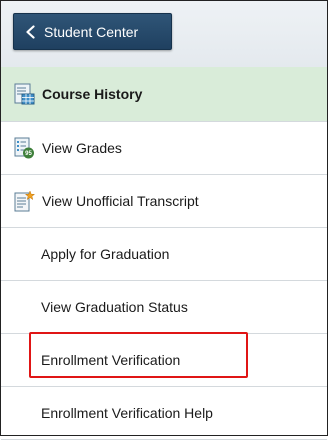 Image resolution: width=328 pixels, height=440 pixels. I want to click on sidebar-item-view-unofficial-transcript: View Unofficial Transcript, so click(164, 201).